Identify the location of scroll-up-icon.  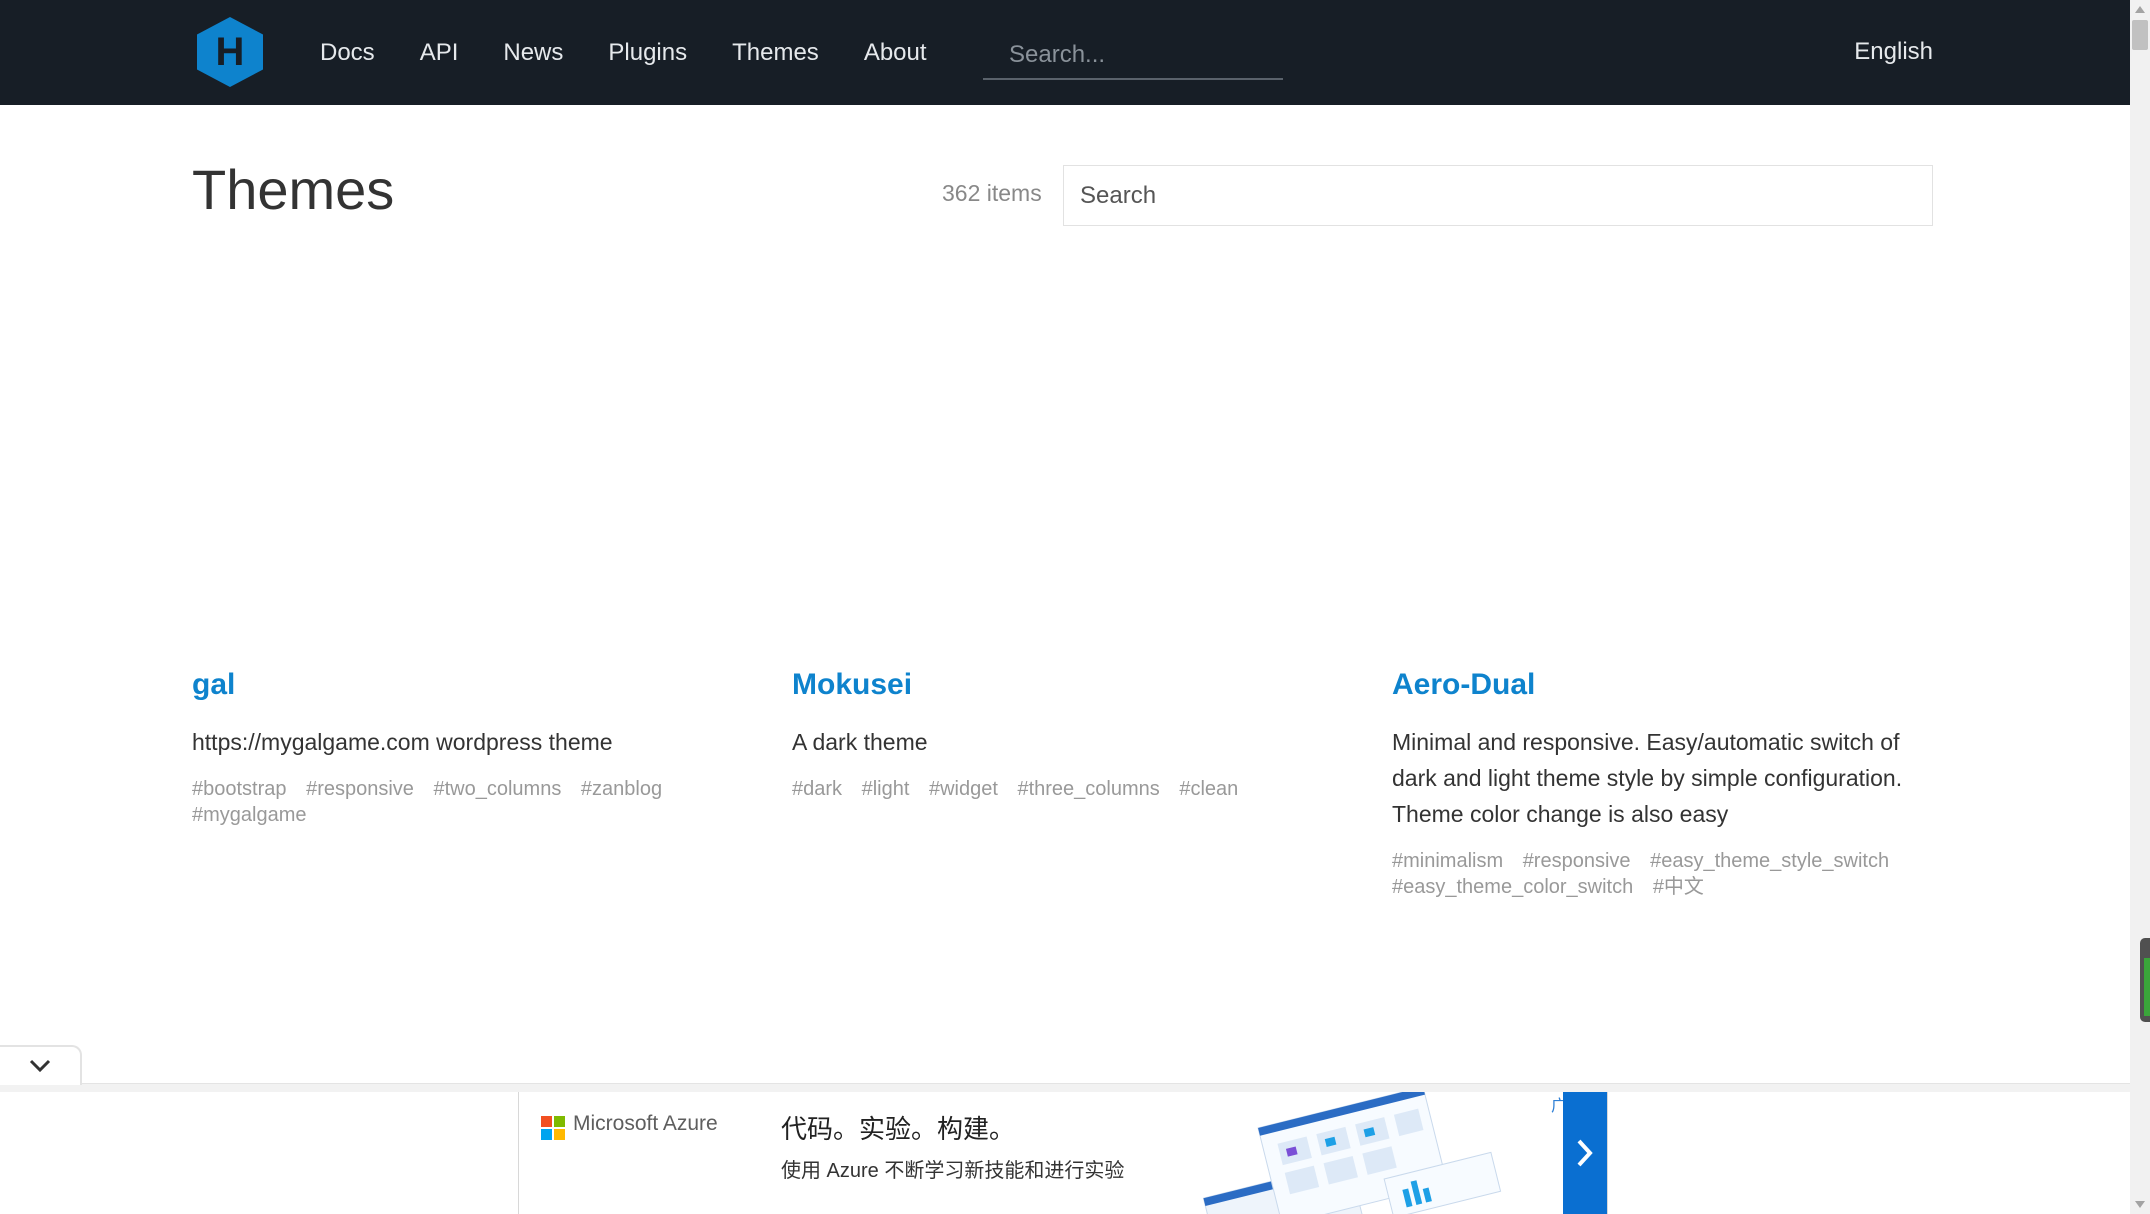
(2140, 9).